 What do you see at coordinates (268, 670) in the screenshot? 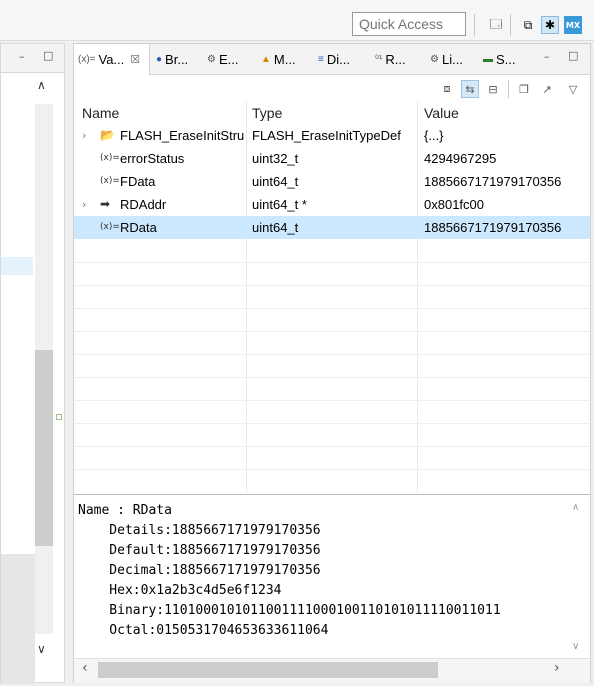
I see `horizontal-scrollbar-thumb` at bounding box center [268, 670].